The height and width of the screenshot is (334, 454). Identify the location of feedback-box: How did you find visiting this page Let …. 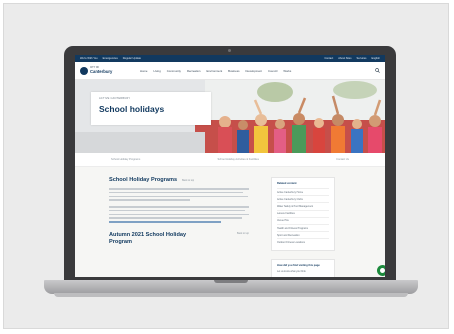
(303, 267).